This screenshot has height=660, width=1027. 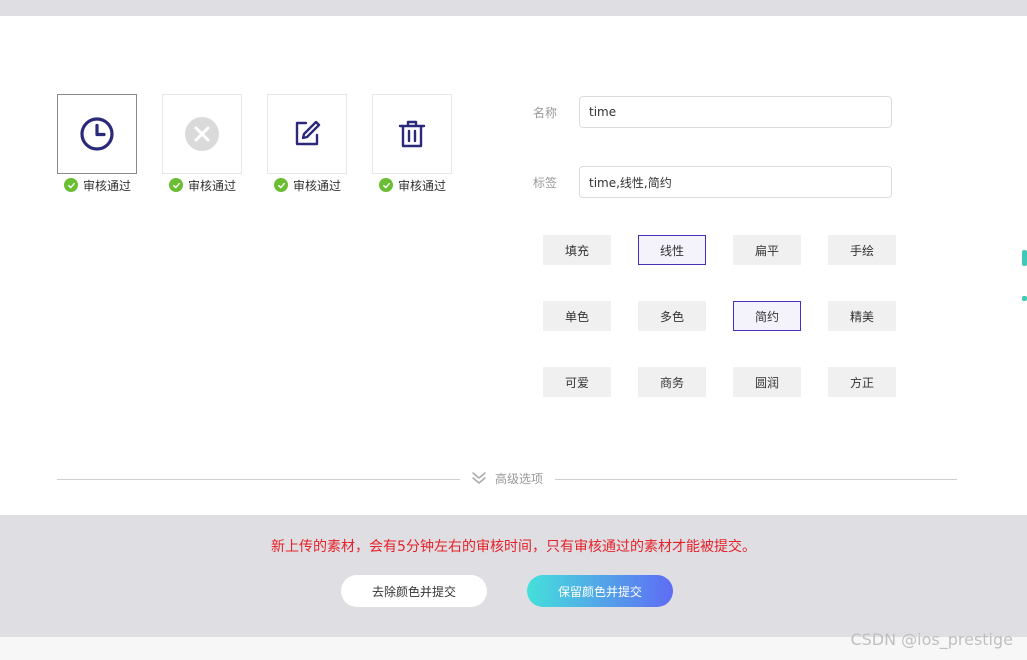 What do you see at coordinates (577, 316) in the screenshot?
I see `tag-monochrome: 单色` at bounding box center [577, 316].